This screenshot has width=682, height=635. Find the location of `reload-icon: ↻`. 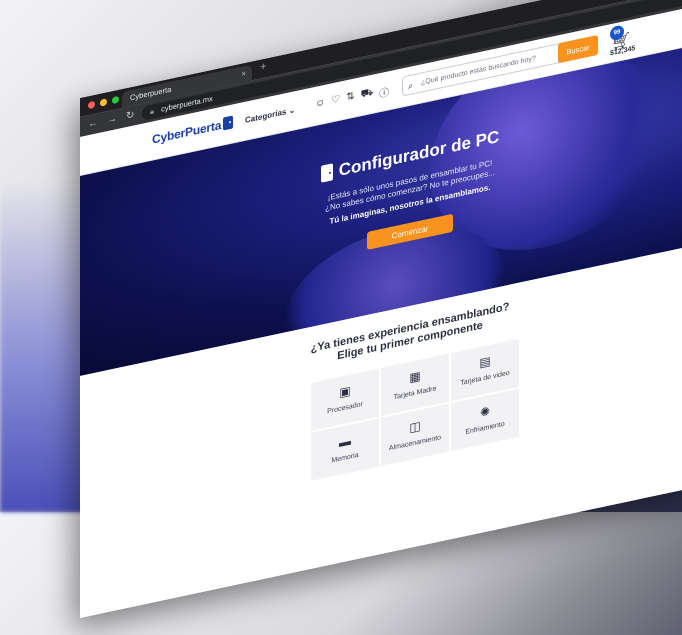

reload-icon: ↻ is located at coordinates (130, 115).